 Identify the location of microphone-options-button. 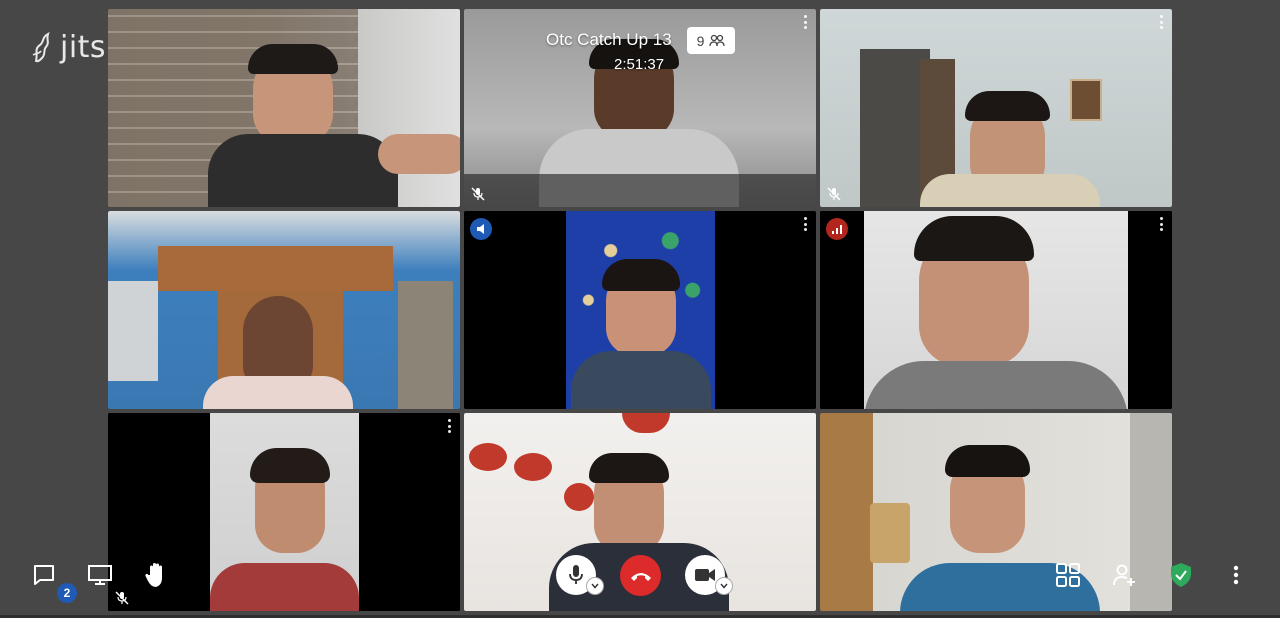
(595, 586).